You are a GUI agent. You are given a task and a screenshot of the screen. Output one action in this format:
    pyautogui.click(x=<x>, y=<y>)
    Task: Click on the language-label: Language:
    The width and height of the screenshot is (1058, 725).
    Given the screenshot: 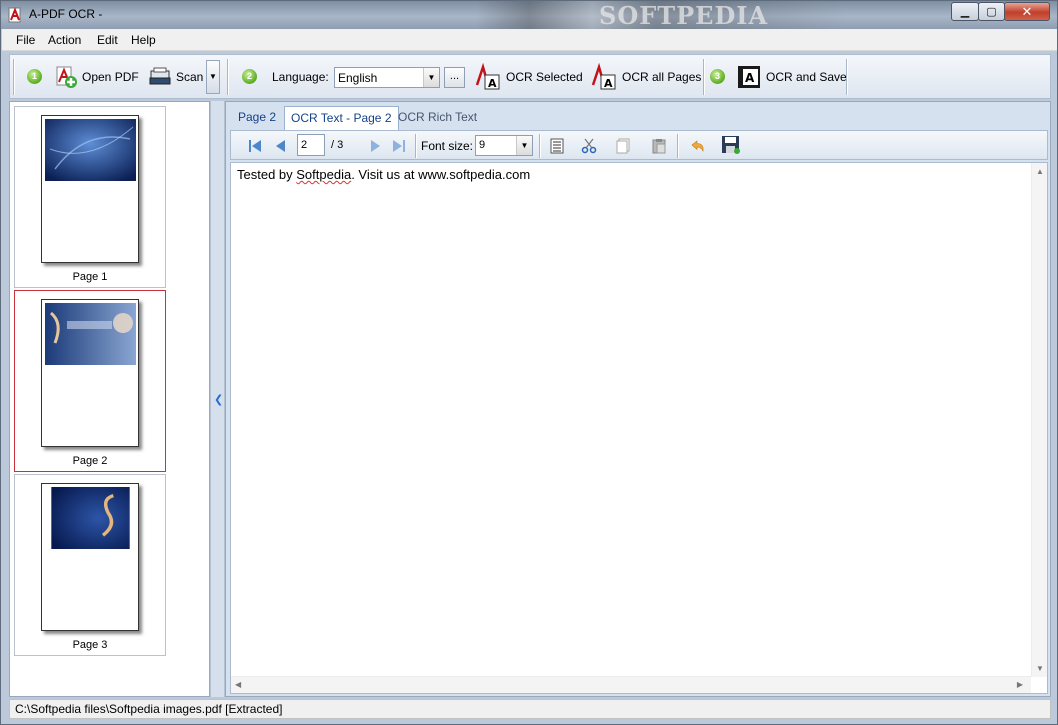 What is the action you would take?
    pyautogui.click(x=300, y=77)
    